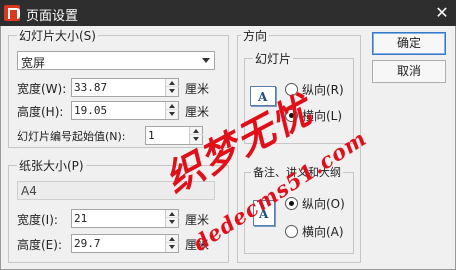 The image size is (456, 270). I want to click on slide-width-input, so click(118, 87).